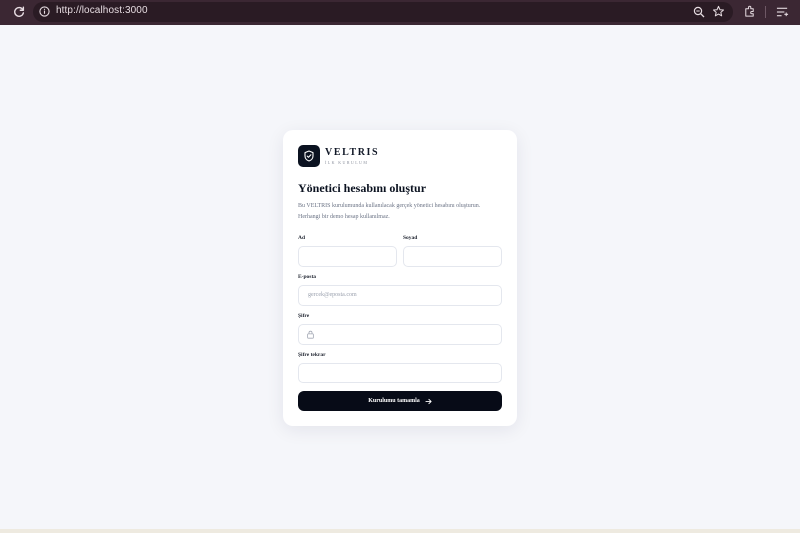 The image size is (800, 533). What do you see at coordinates (718, 11) in the screenshot?
I see `bookmark-star-icon` at bounding box center [718, 11].